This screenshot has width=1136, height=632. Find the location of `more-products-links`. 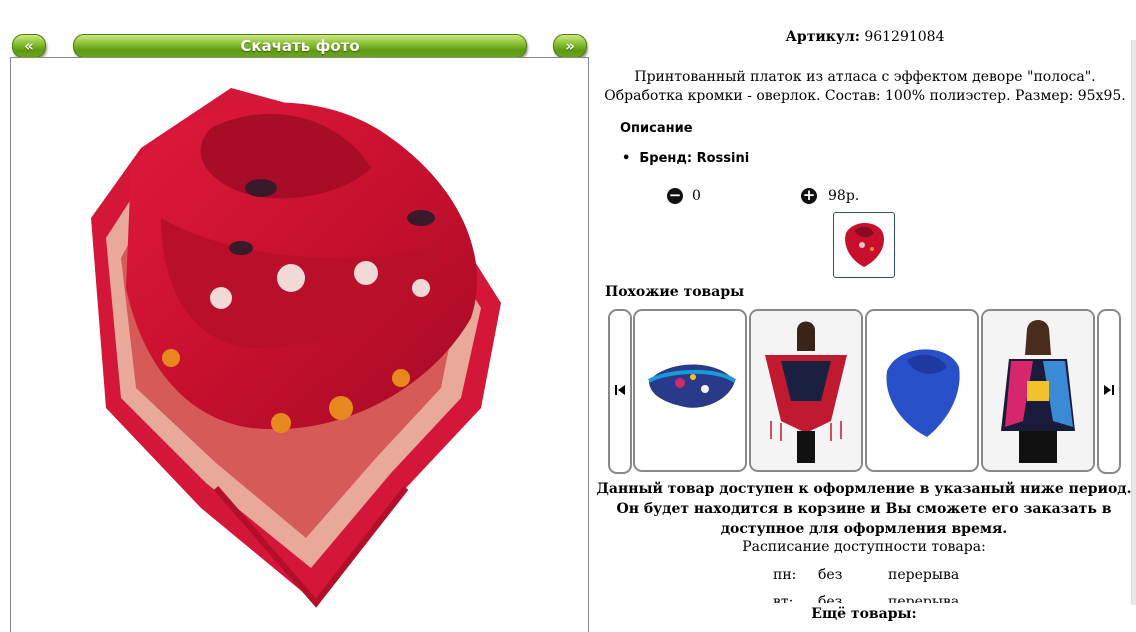

more-products-links is located at coordinates (864, 627).